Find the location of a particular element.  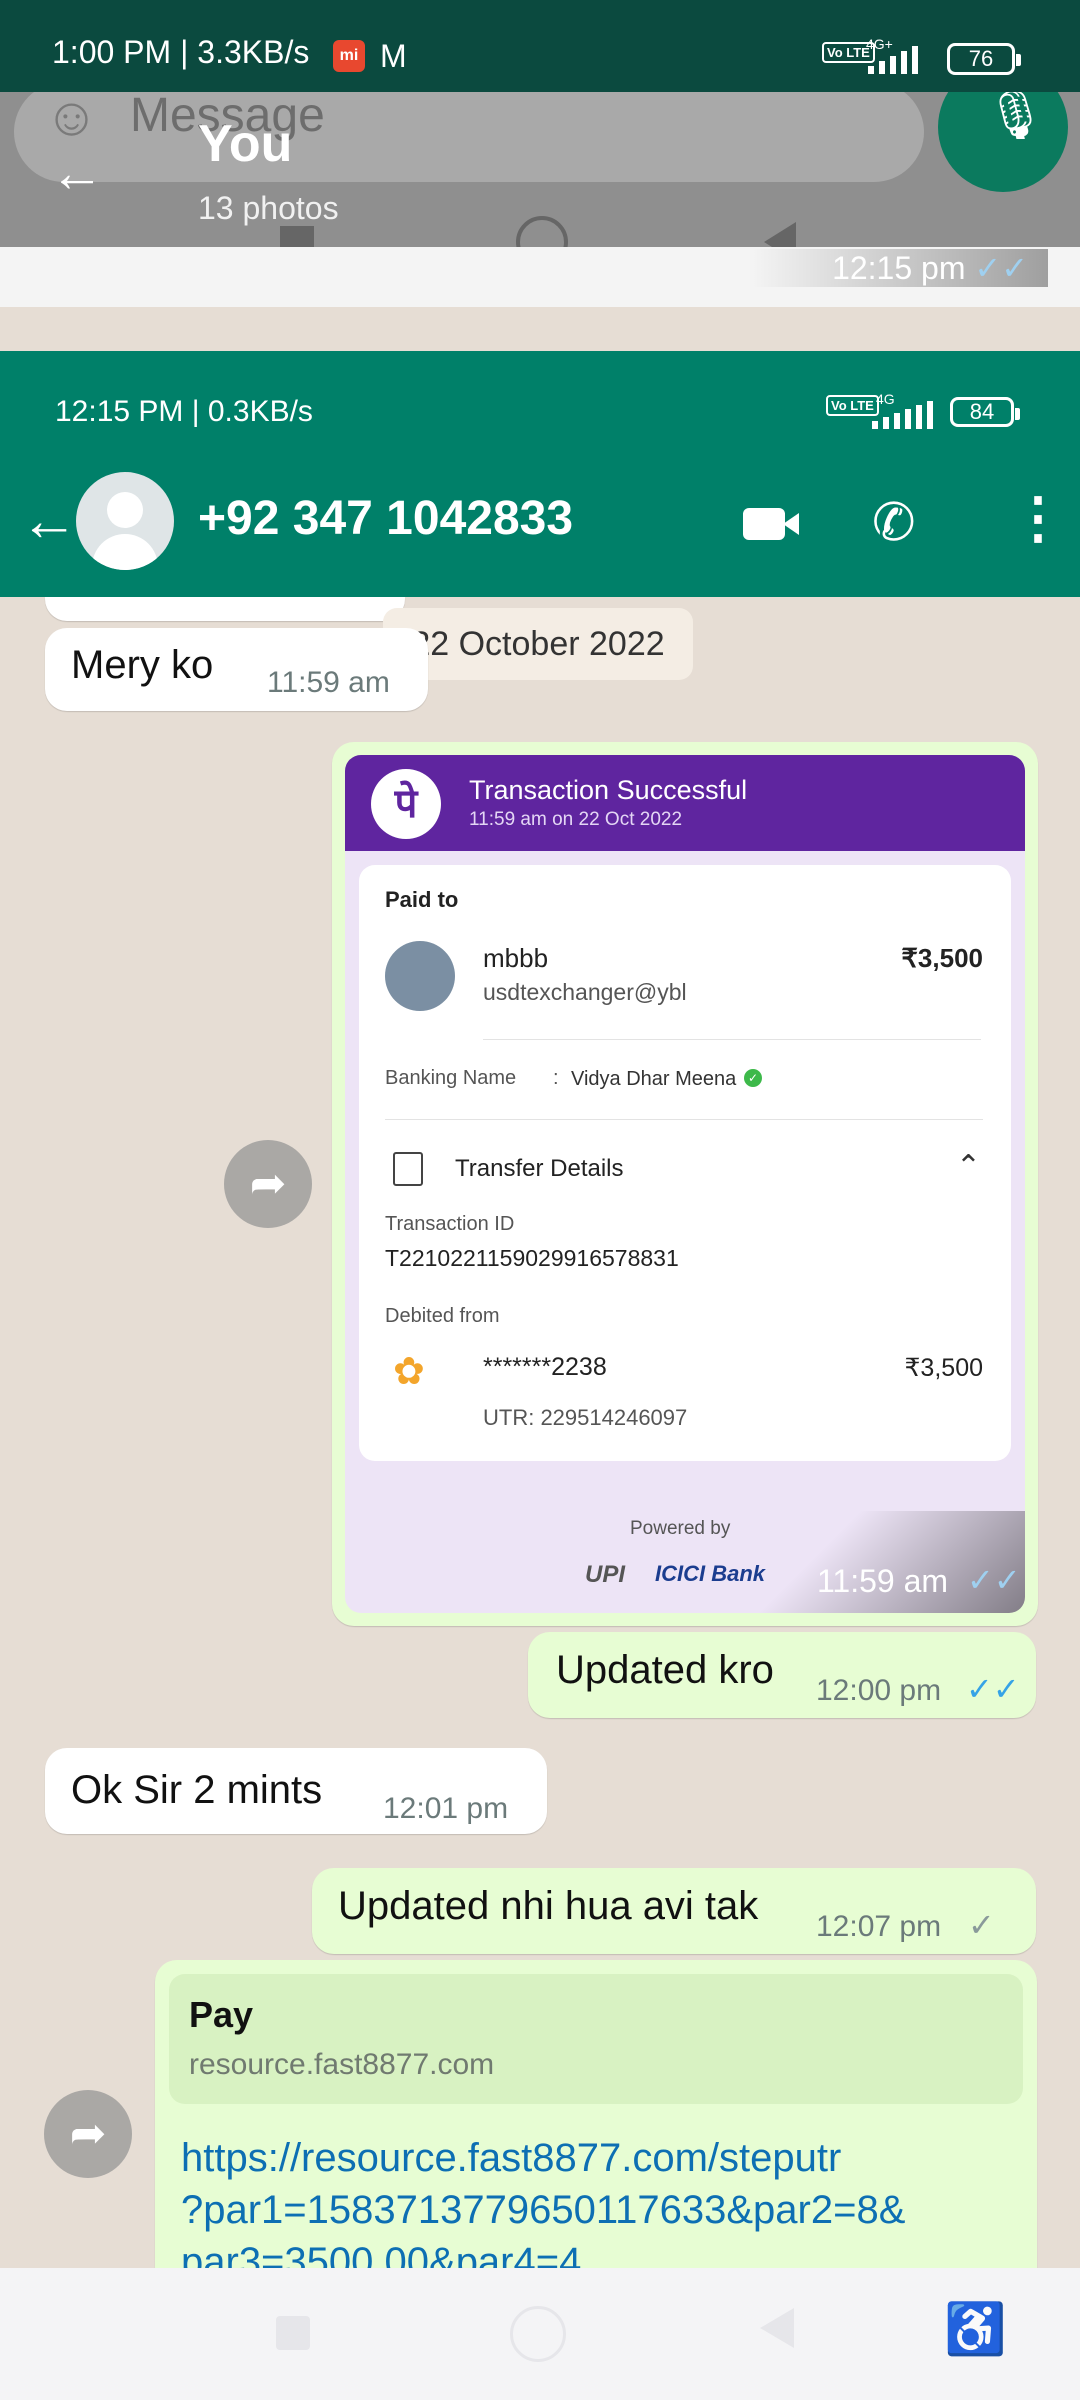

phonepe-logo-icon: पे is located at coordinates (406, 804).